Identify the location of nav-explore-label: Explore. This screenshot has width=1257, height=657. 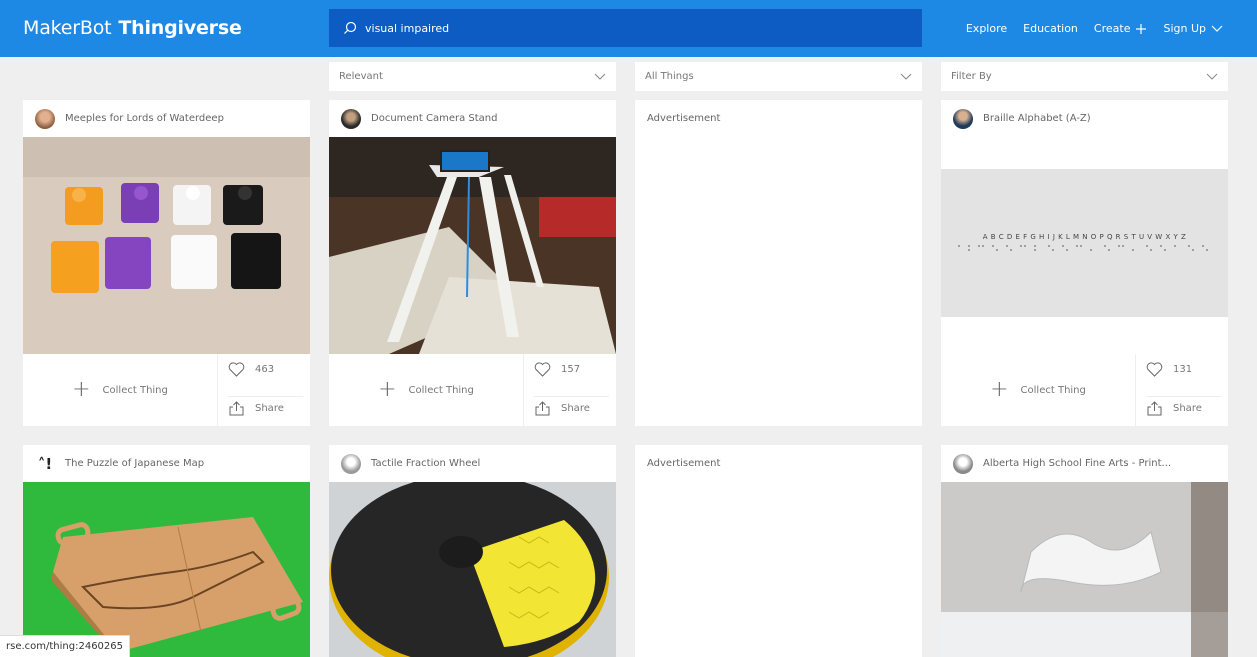
(986, 28).